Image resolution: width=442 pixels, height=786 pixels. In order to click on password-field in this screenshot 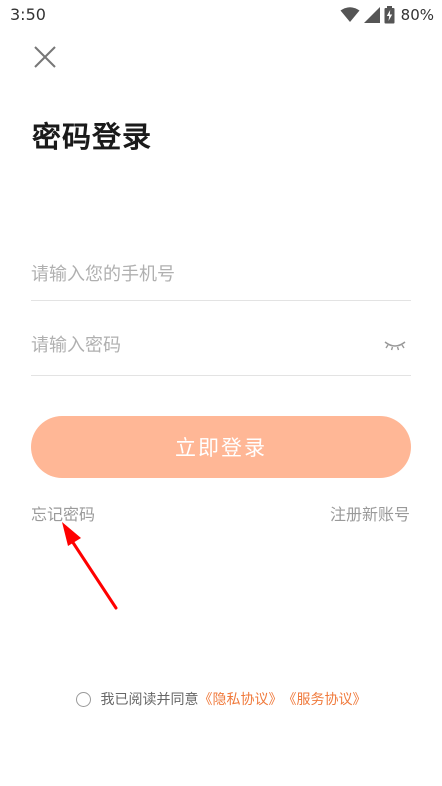, I will do `click(221, 350)`.